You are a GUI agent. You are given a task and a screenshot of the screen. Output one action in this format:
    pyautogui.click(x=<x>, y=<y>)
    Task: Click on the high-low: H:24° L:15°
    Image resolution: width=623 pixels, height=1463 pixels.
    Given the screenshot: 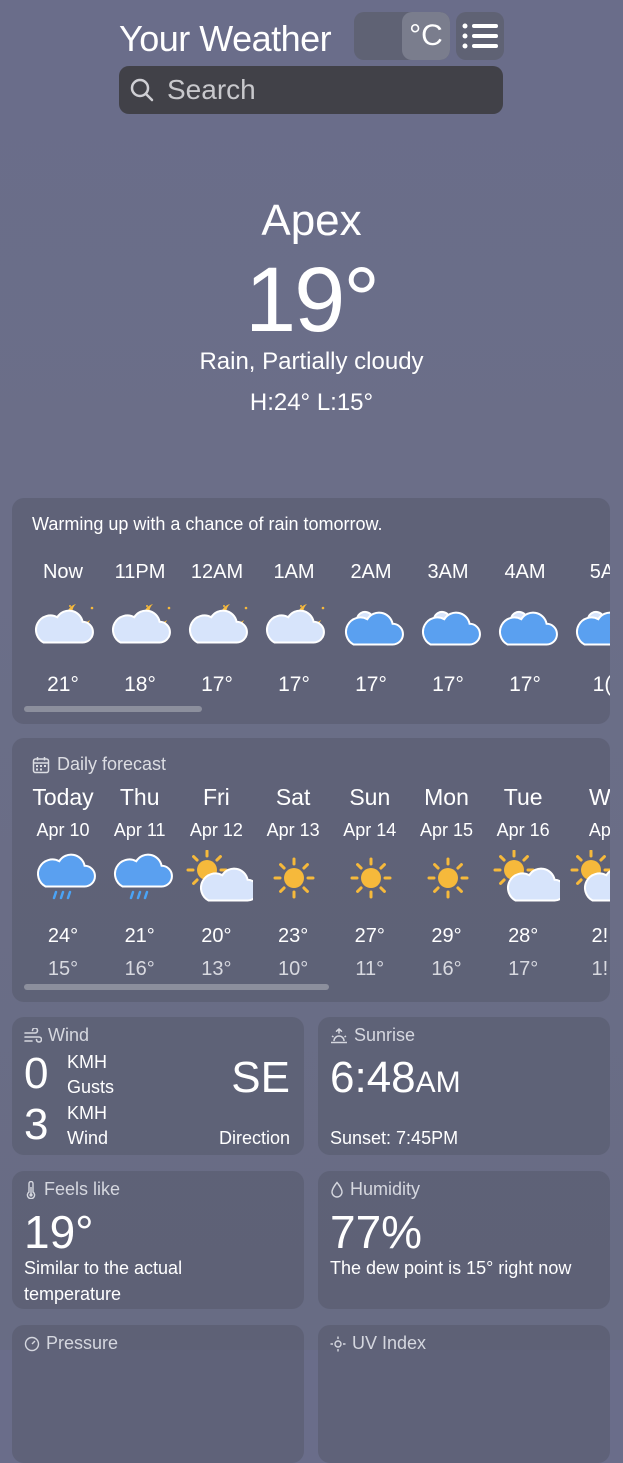 What is the action you would take?
    pyautogui.click(x=311, y=402)
    